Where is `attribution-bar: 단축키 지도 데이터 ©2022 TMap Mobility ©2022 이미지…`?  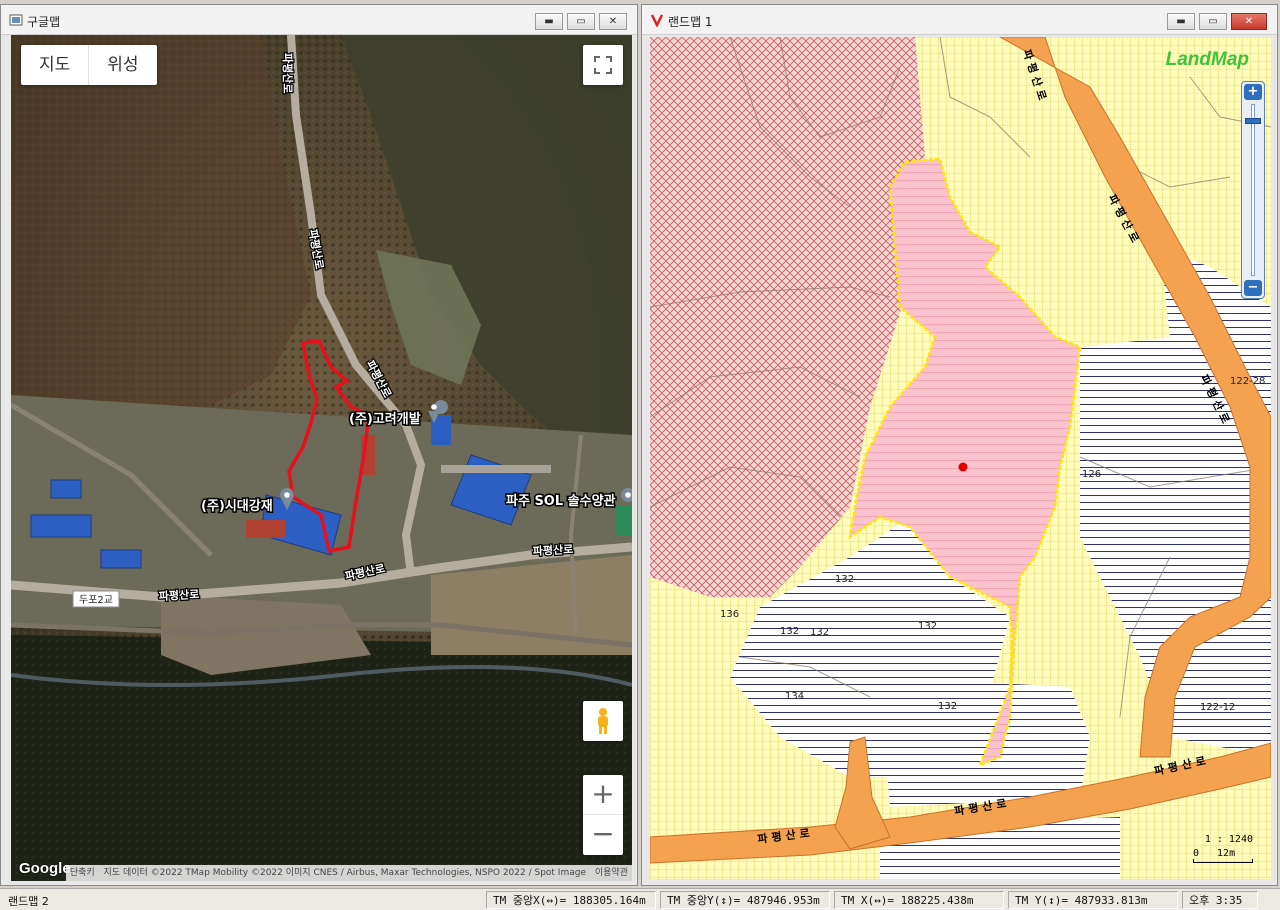 attribution-bar: 단축키 지도 데이터 ©2022 TMap Mobility ©2022 이미지… is located at coordinates (348, 873).